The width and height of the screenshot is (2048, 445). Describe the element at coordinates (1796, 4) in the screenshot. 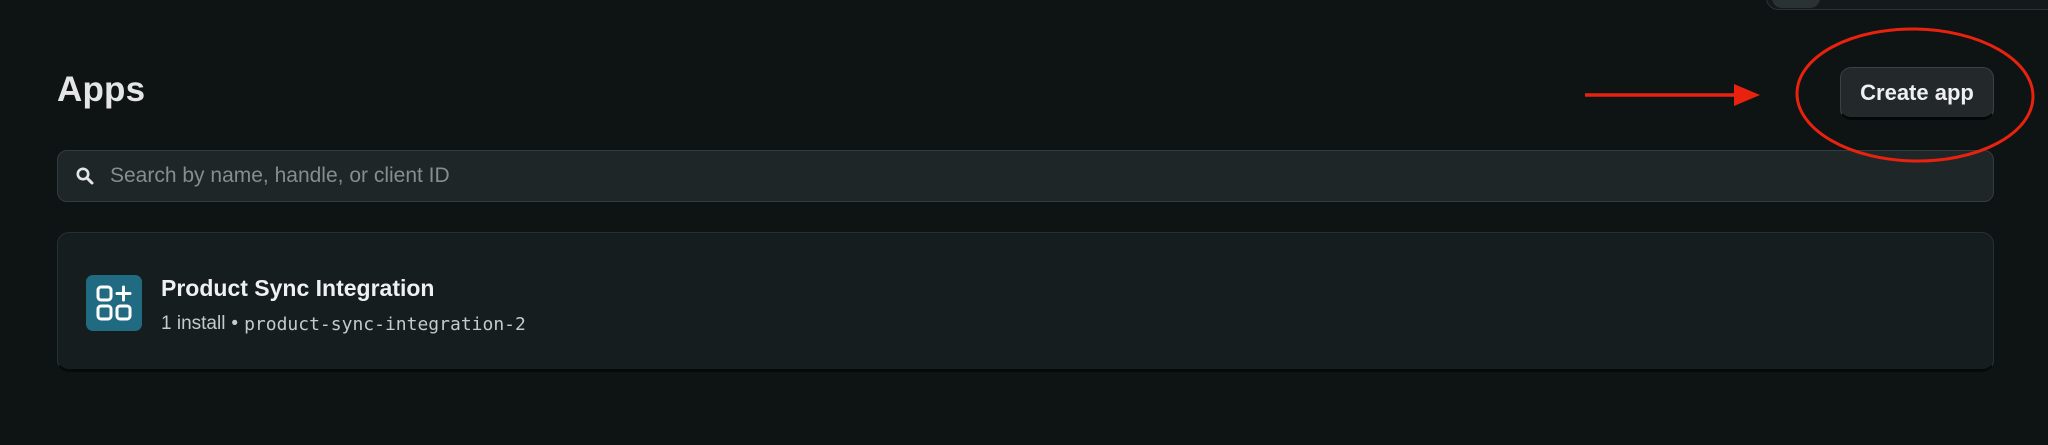

I see `top-tab-item` at that location.